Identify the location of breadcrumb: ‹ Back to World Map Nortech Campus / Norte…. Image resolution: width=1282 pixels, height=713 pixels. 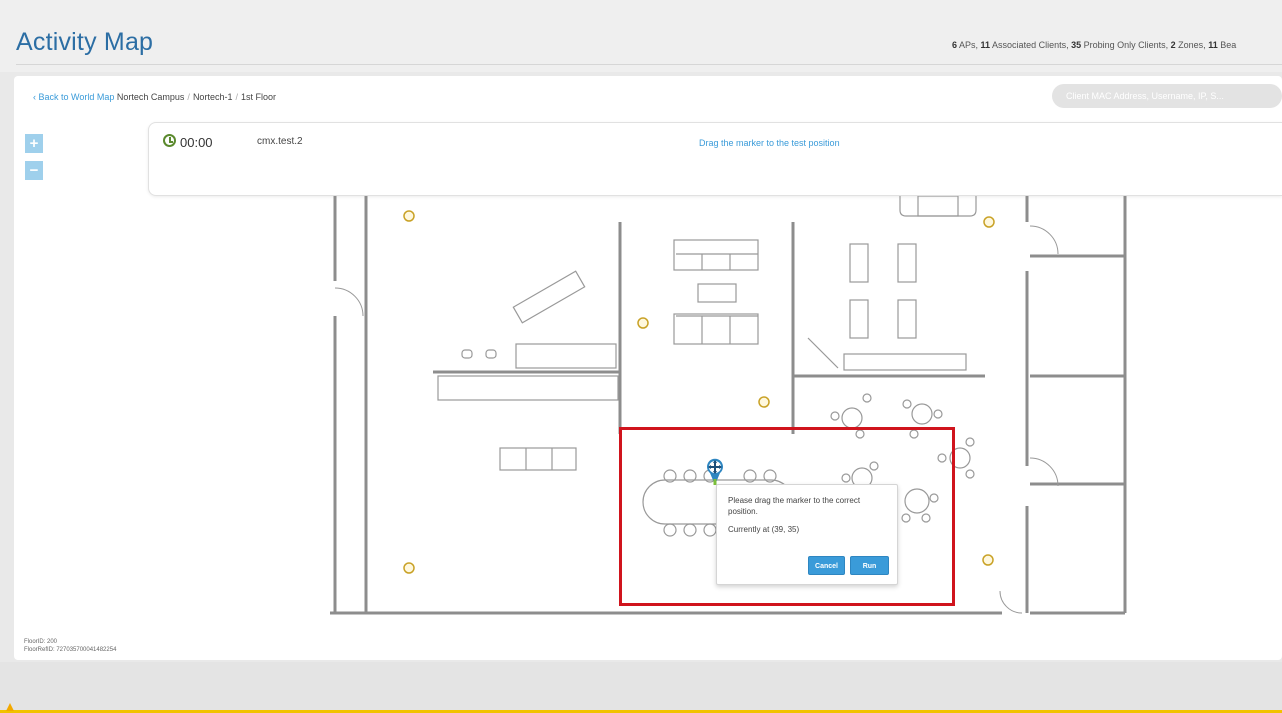
(154, 97).